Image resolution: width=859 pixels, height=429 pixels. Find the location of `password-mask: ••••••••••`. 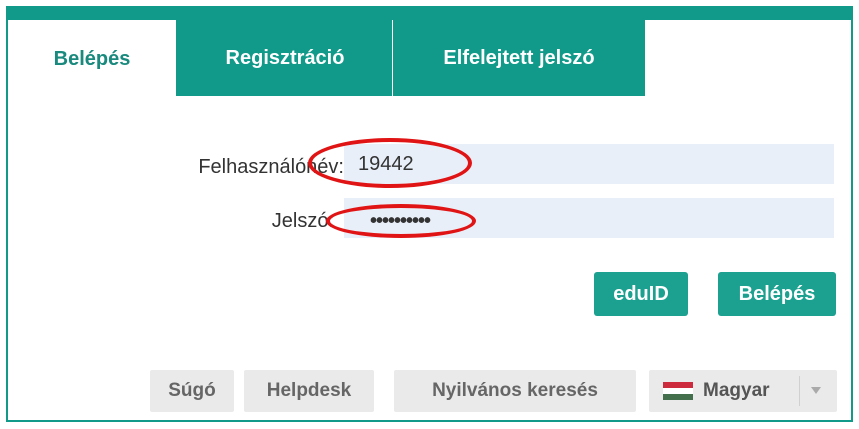

password-mask: •••••••••• is located at coordinates (400, 221).